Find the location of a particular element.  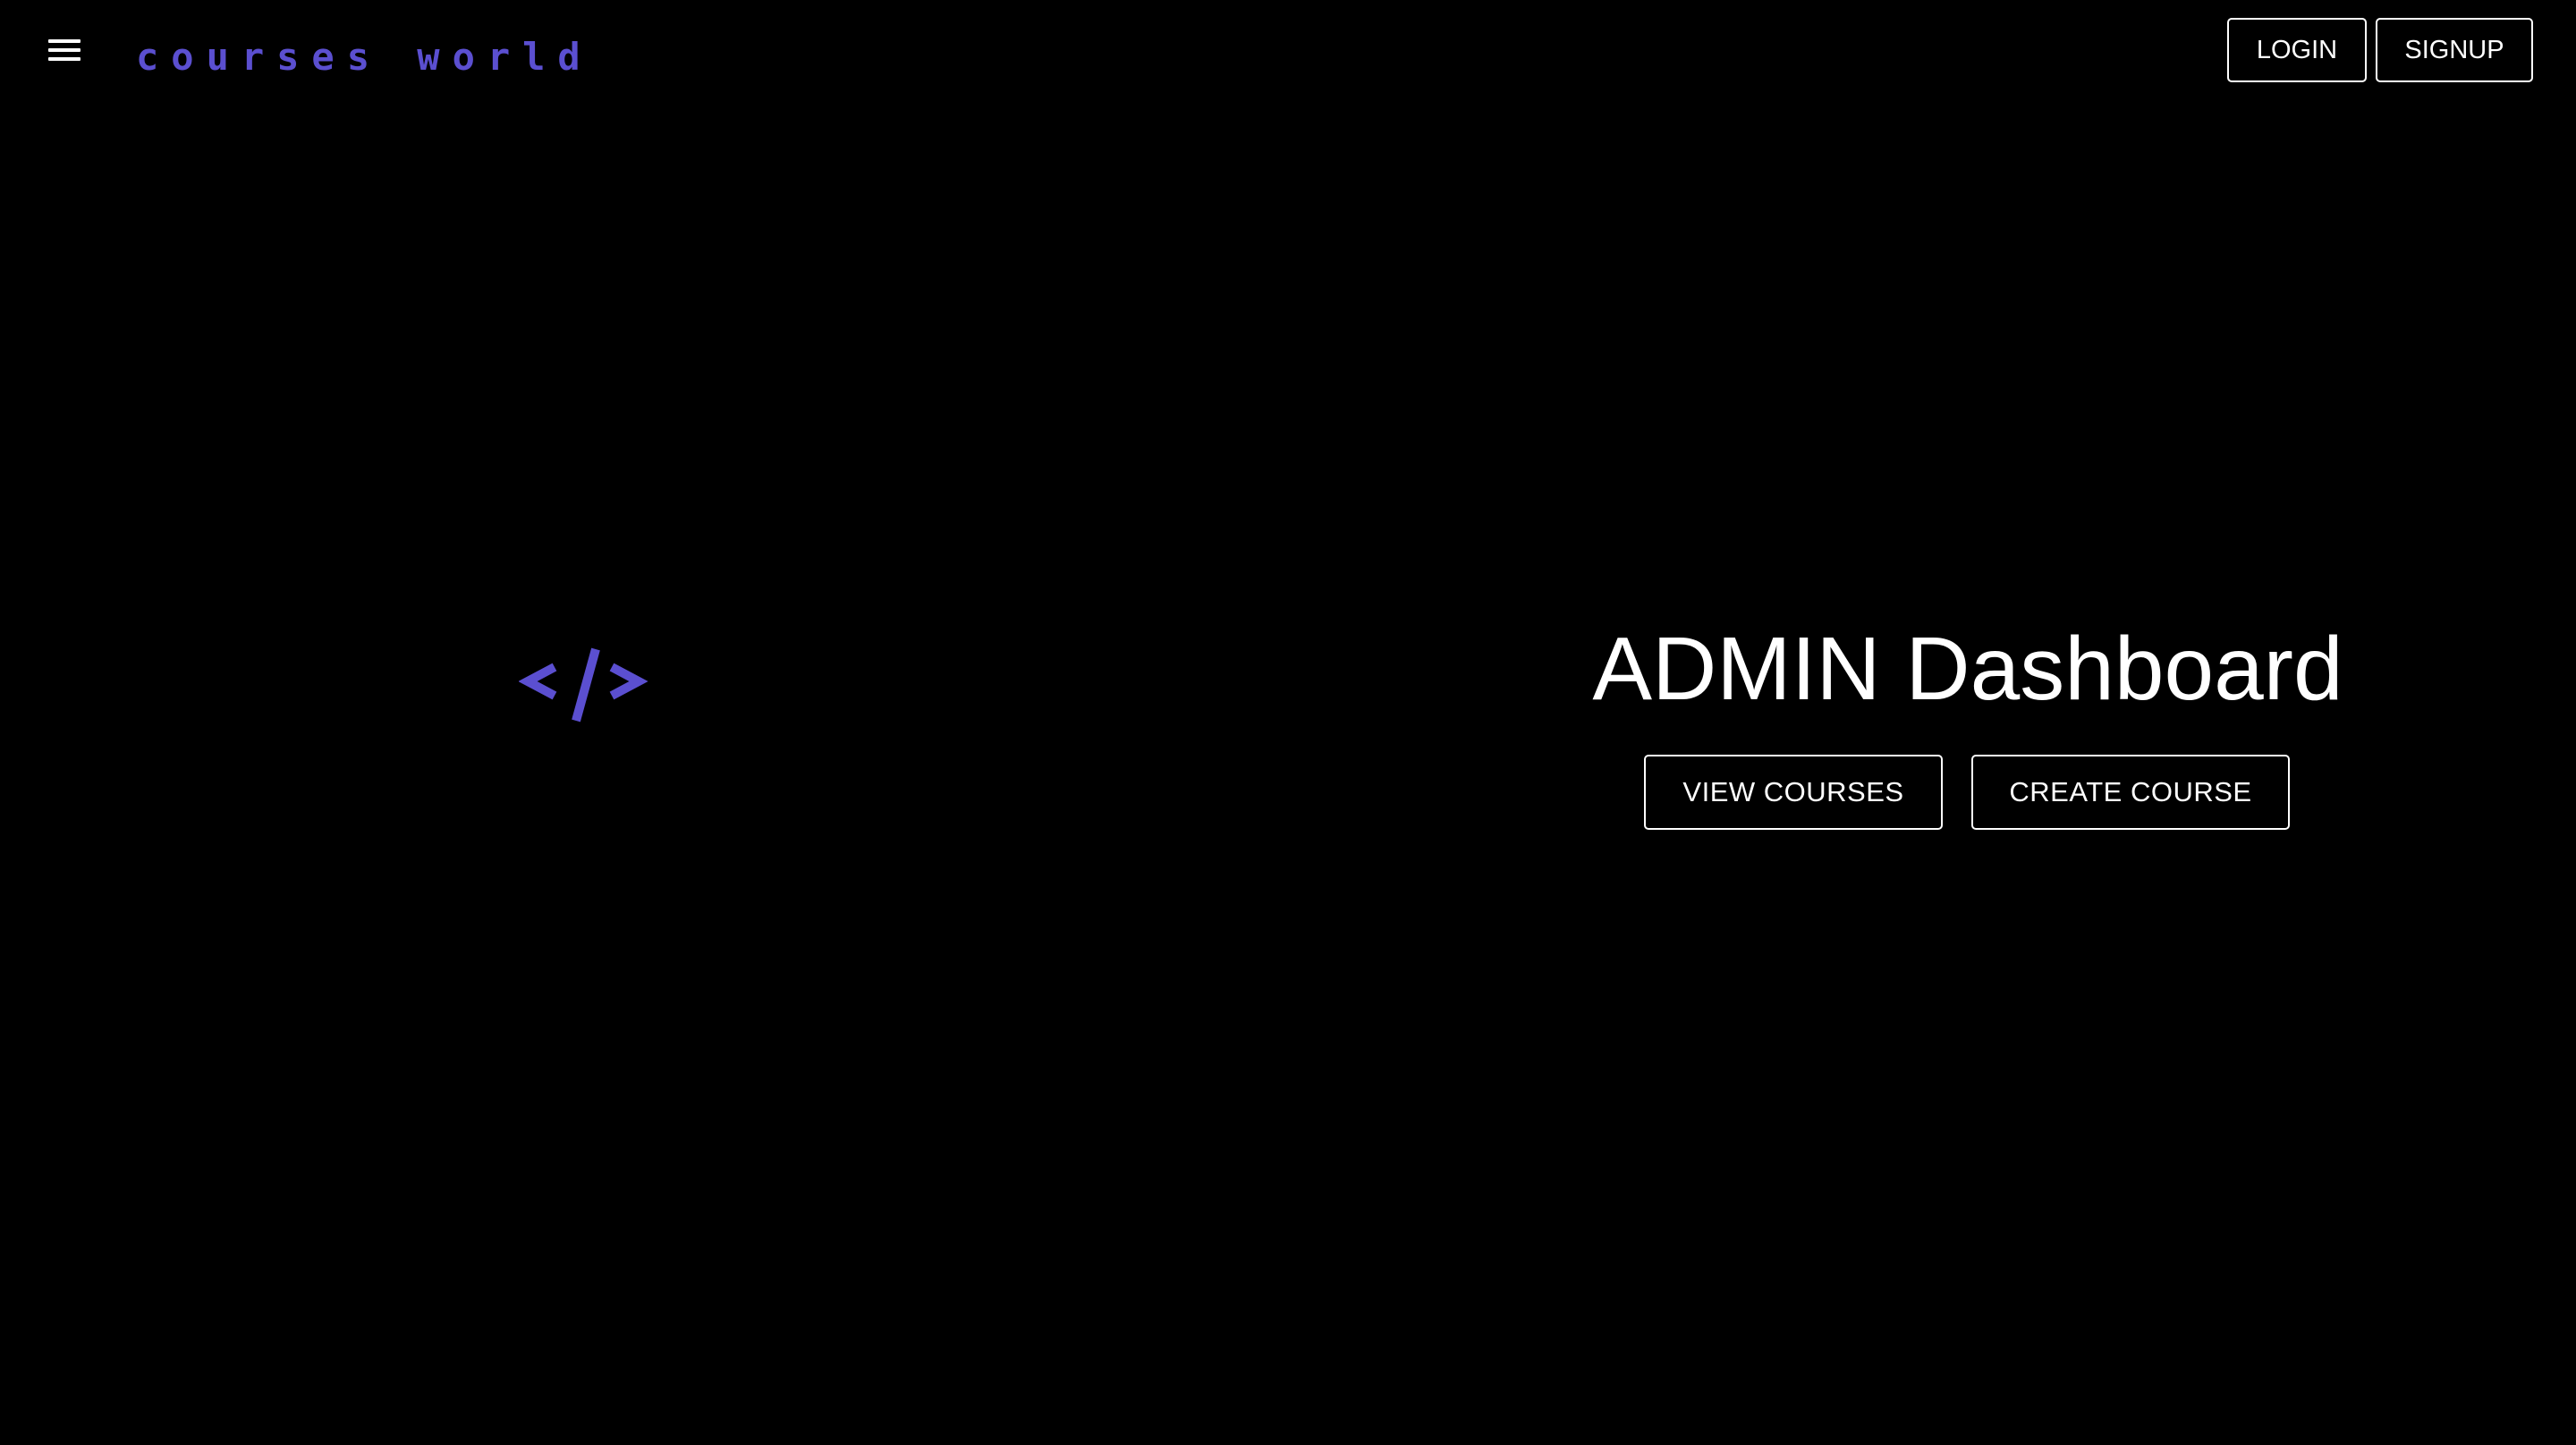

login-button: LOGIN is located at coordinates (2297, 50).